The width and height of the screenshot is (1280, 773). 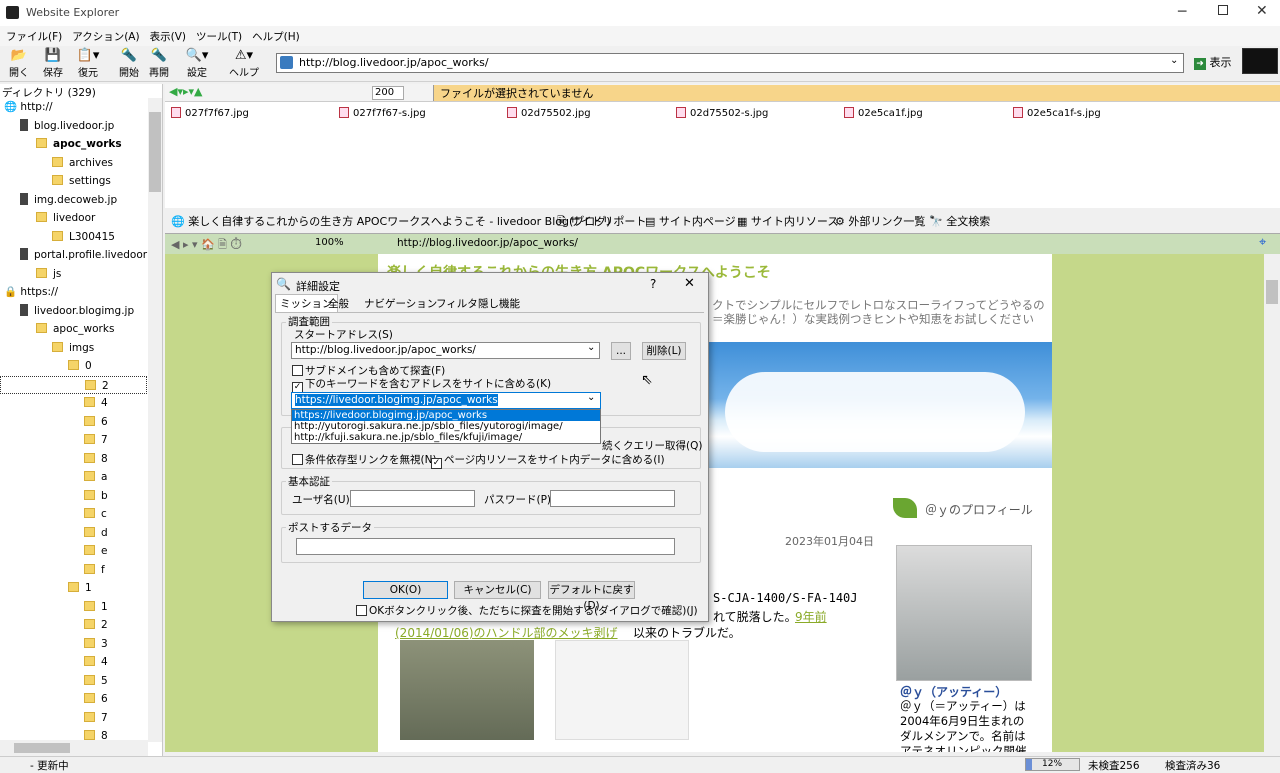 What do you see at coordinates (612, 498) in the screenshot?
I see `password-input` at bounding box center [612, 498].